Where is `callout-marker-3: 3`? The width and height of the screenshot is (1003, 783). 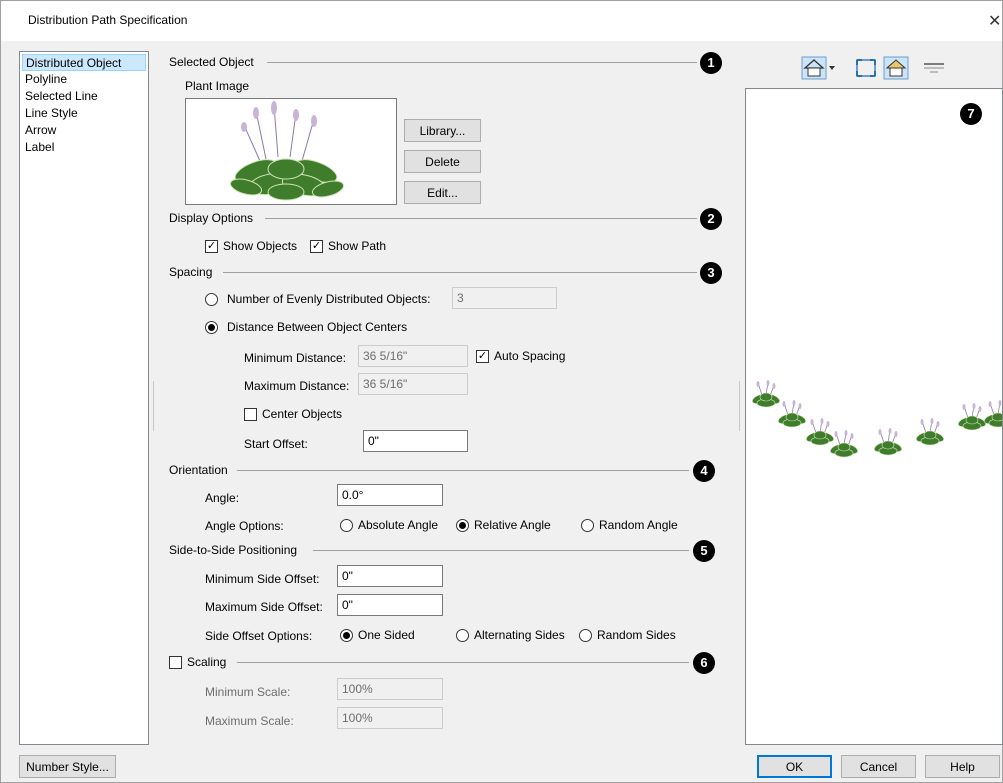
callout-marker-3: 3 is located at coordinates (711, 273).